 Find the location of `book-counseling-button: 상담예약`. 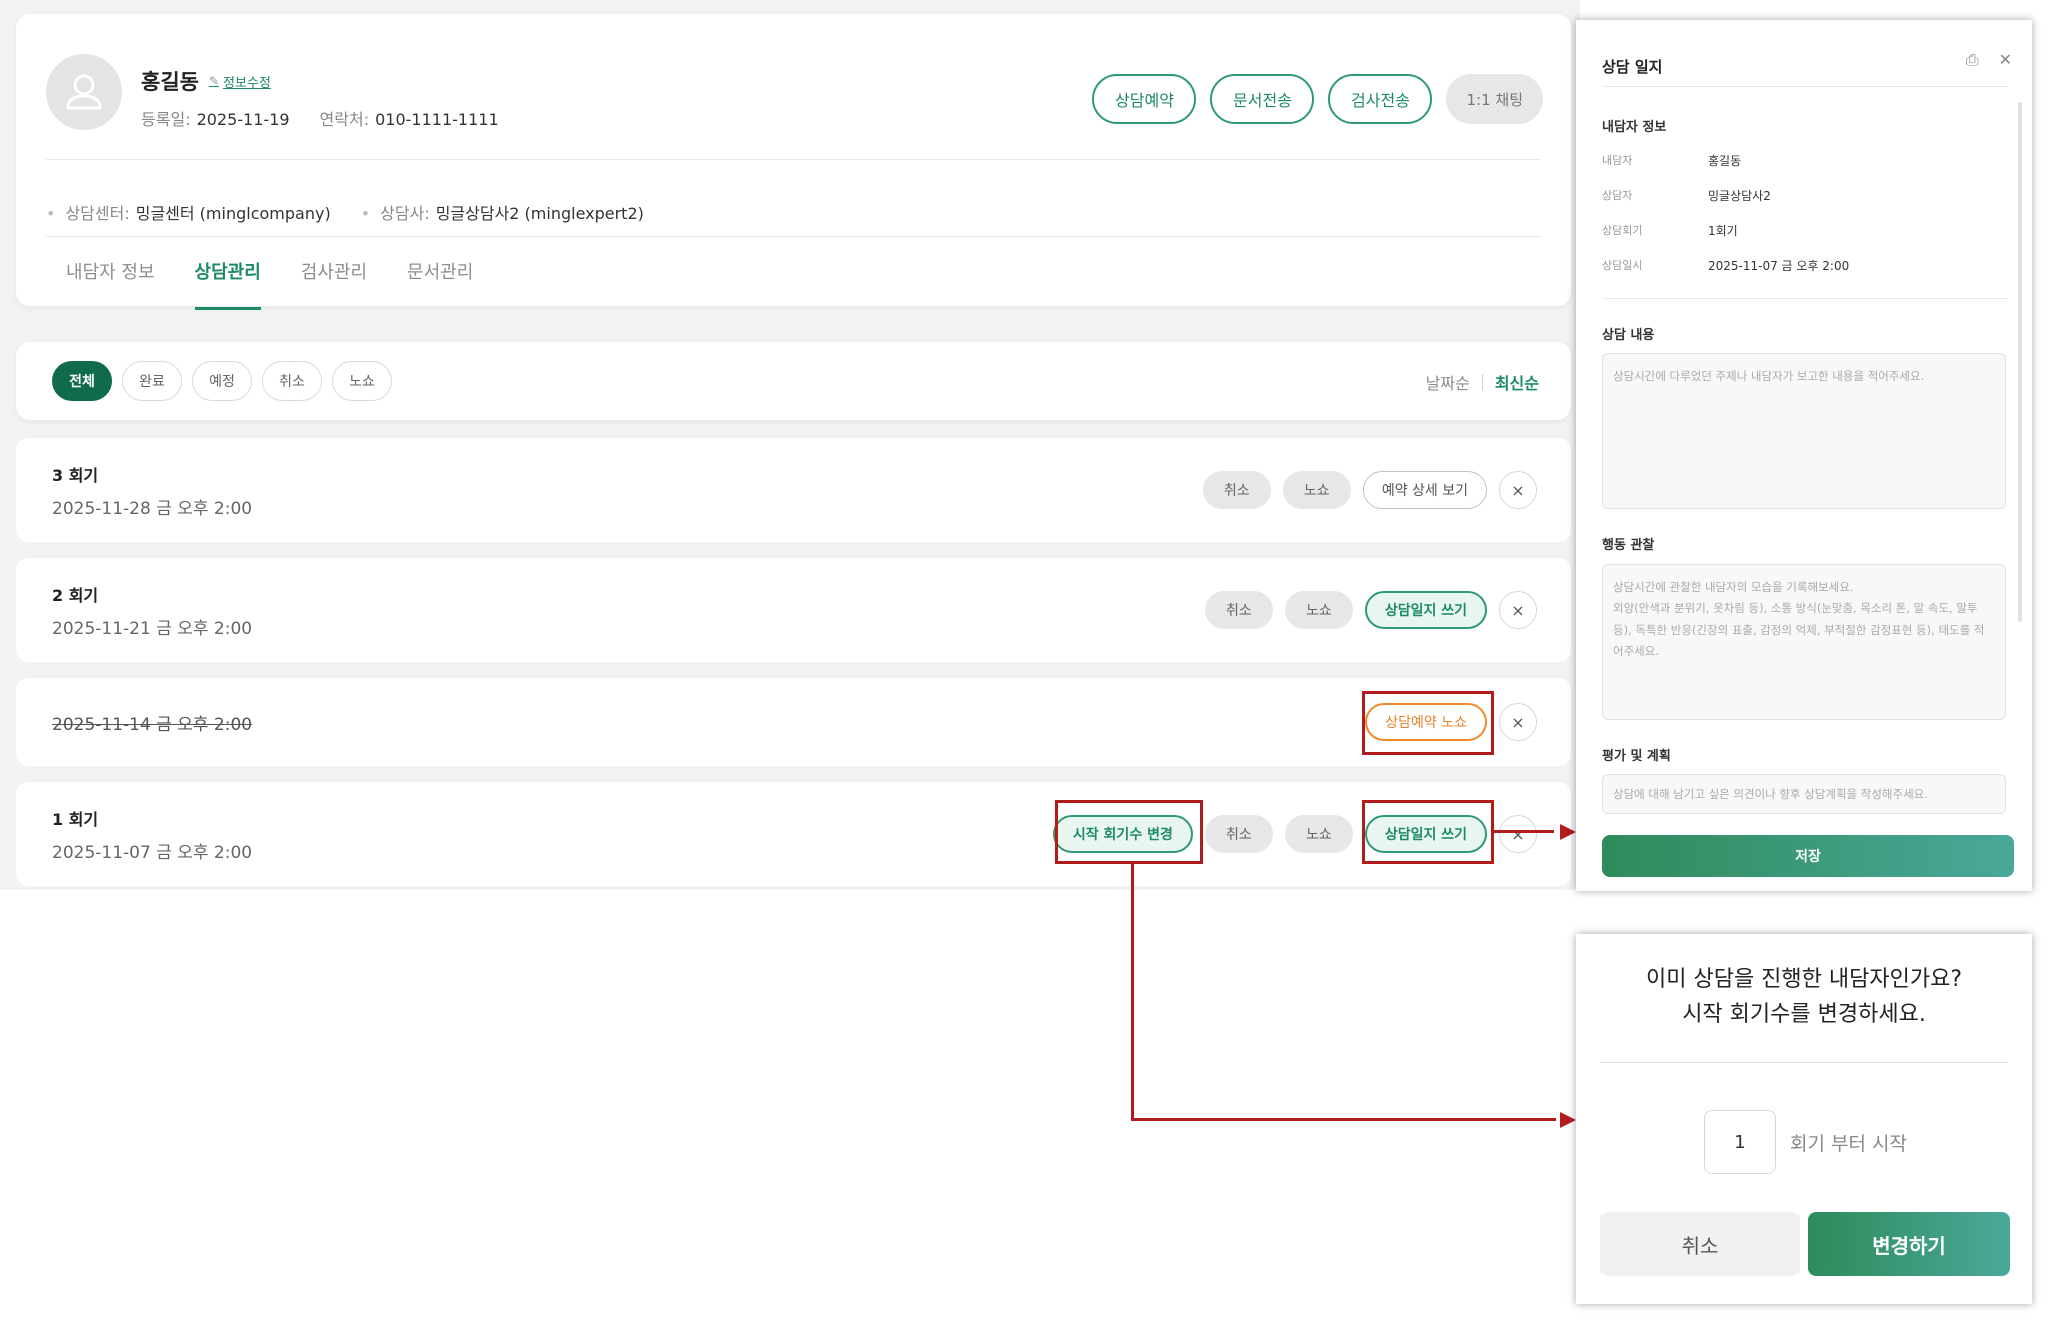

book-counseling-button: 상담예약 is located at coordinates (1144, 99).